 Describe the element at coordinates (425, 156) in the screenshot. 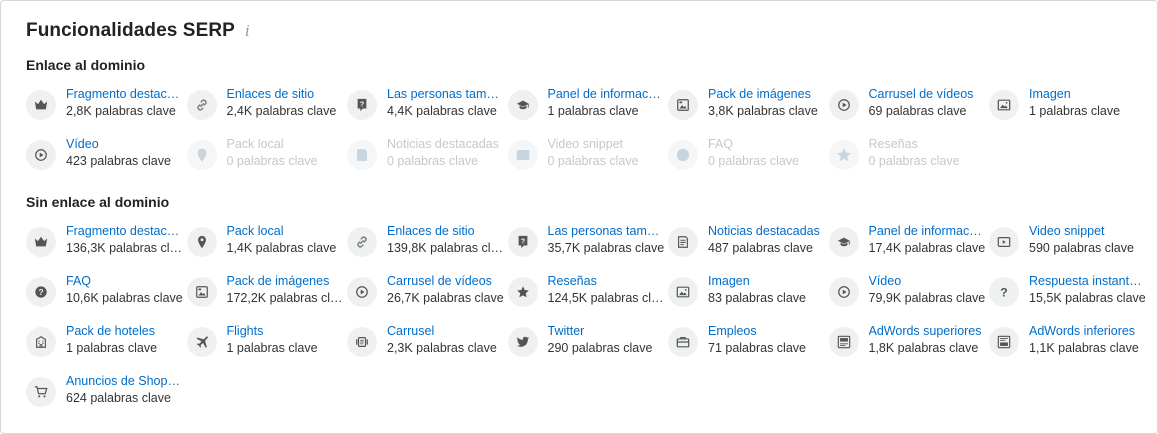

I see `serp-feature-noticias-destacadas: Noticias destacadas 0 palabras clave` at that location.